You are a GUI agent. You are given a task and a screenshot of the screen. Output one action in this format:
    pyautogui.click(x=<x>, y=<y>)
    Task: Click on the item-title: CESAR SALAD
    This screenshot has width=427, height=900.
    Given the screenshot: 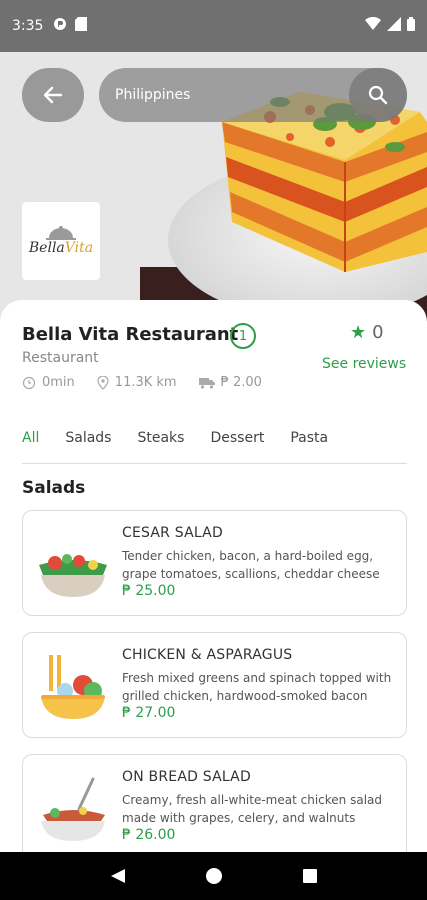 What is the action you would take?
    pyautogui.click(x=172, y=533)
    